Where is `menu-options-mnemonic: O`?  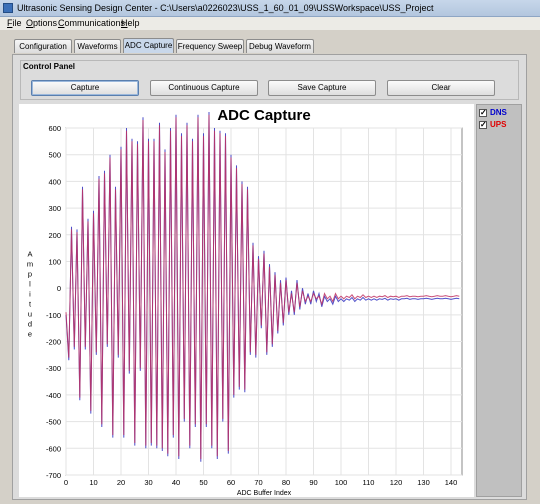
menu-options-mnemonic: O is located at coordinates (30, 23).